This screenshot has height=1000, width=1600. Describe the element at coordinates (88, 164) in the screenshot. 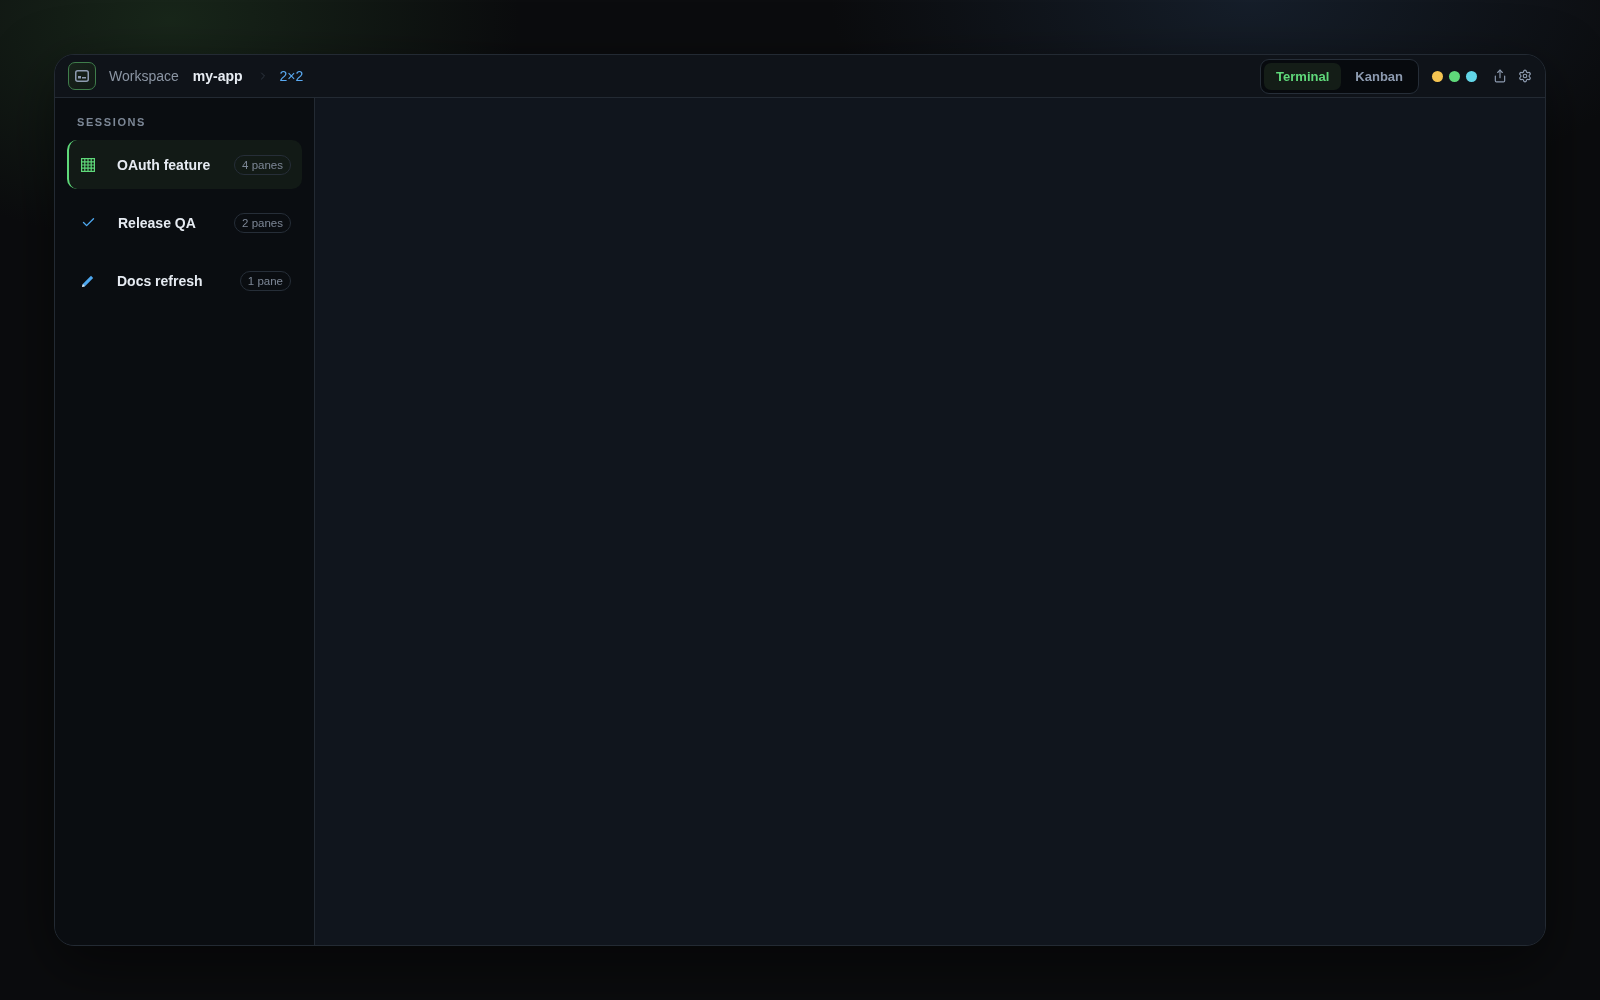

I see `grid-icon` at that location.